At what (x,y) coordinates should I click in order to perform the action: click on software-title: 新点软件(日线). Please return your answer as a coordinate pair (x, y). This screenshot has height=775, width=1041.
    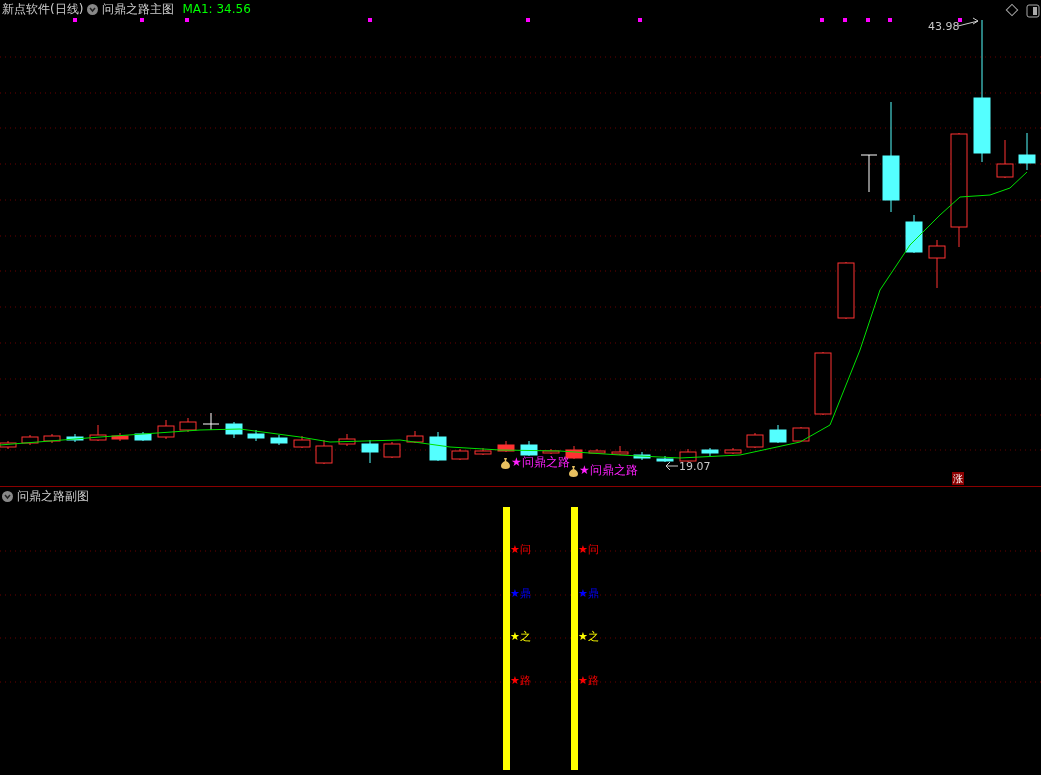
    Looking at the image, I should click on (43, 9).